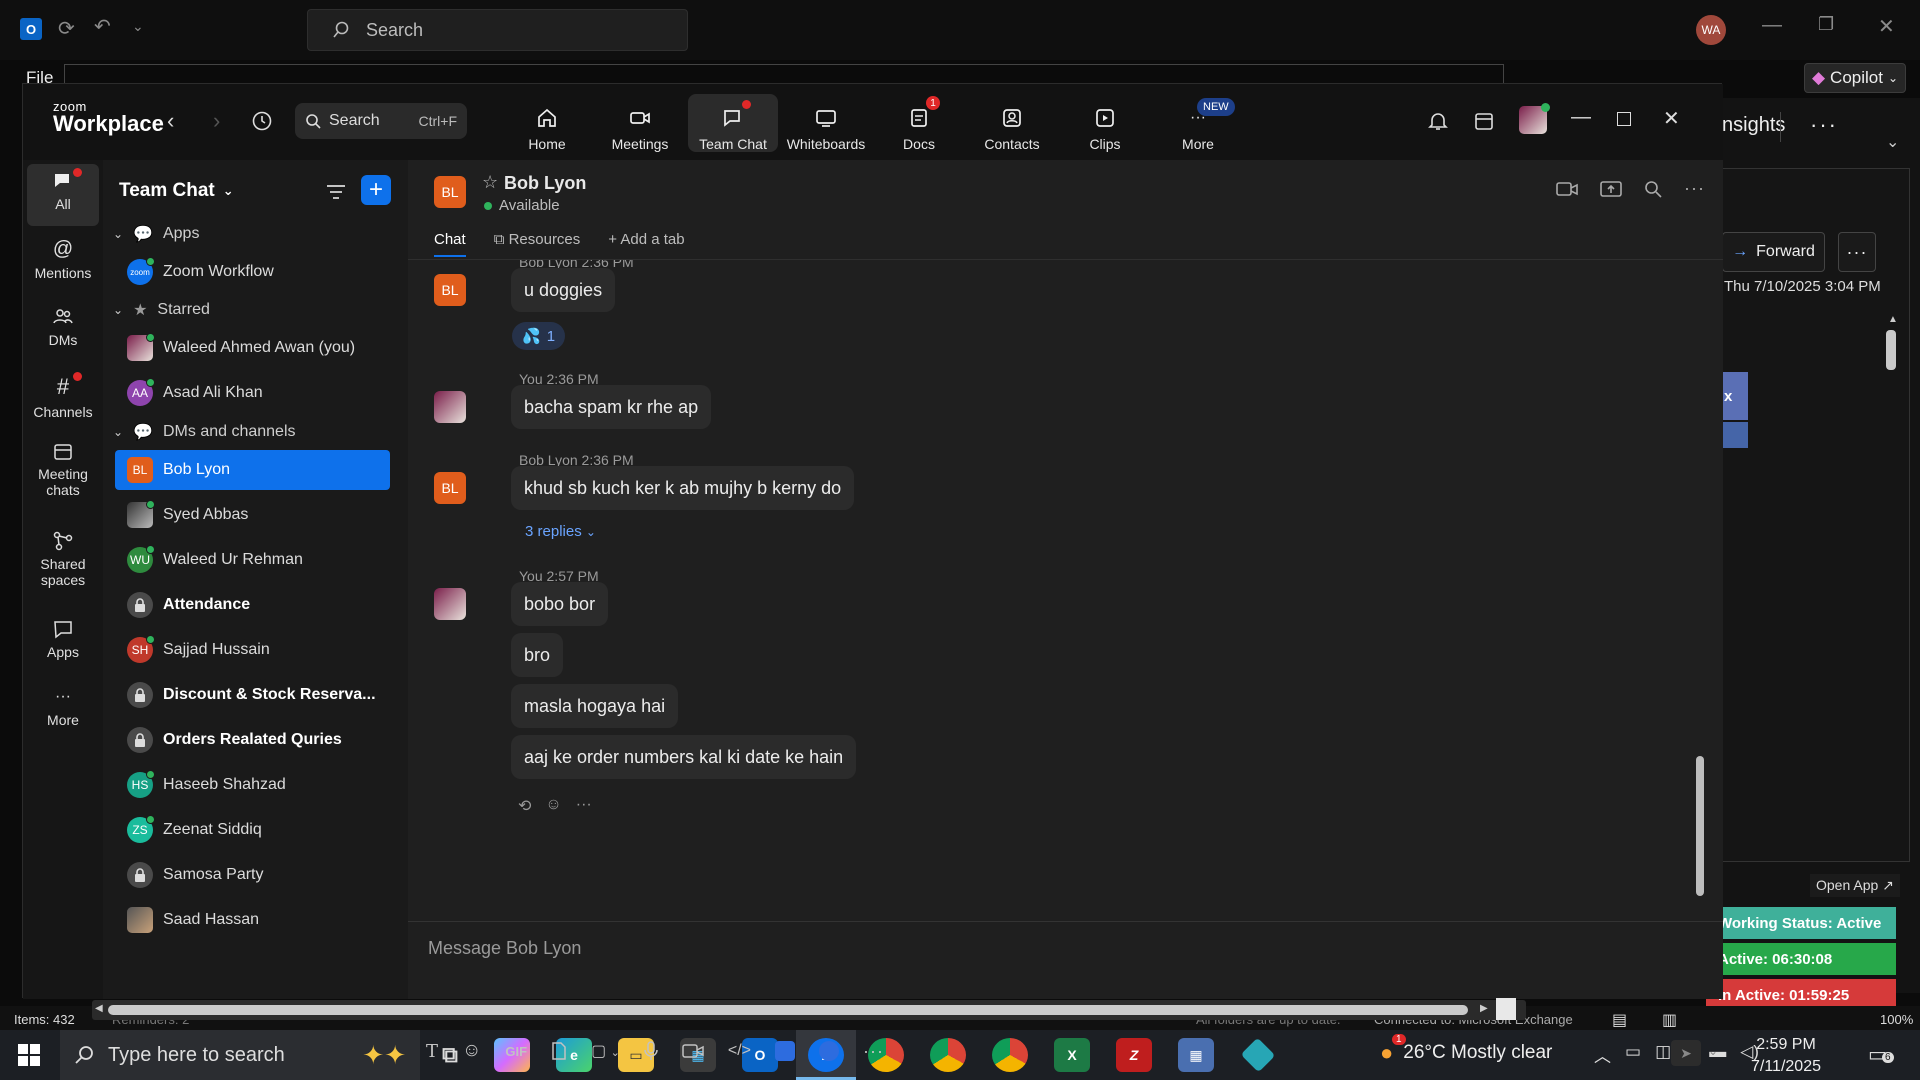  I want to click on new-chat-button: +, so click(376, 190).